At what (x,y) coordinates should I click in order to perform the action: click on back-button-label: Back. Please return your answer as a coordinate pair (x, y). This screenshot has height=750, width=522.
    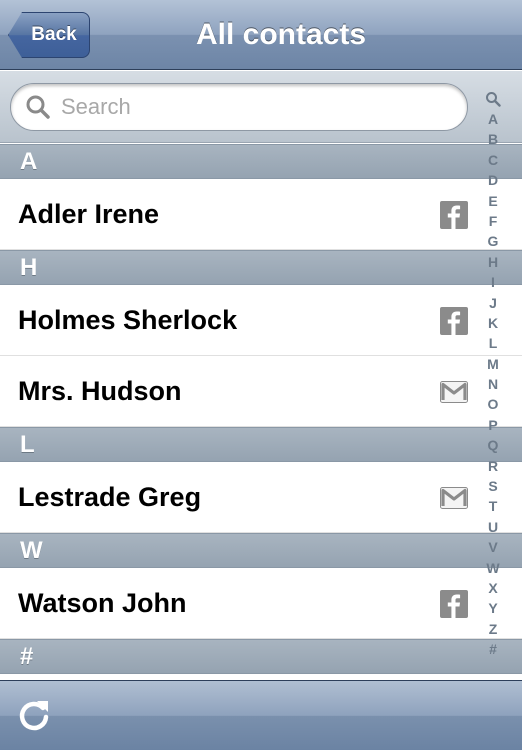
    Looking at the image, I should click on (54, 34).